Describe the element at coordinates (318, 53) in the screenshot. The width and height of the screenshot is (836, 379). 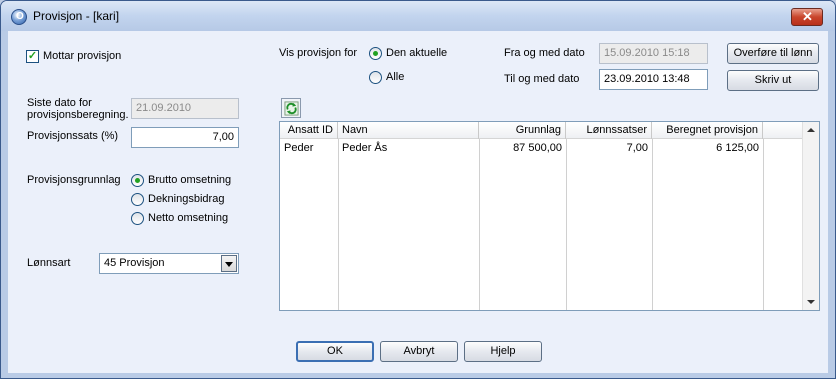
I see `vis-provisjon-label: Vis provisjon for` at that location.